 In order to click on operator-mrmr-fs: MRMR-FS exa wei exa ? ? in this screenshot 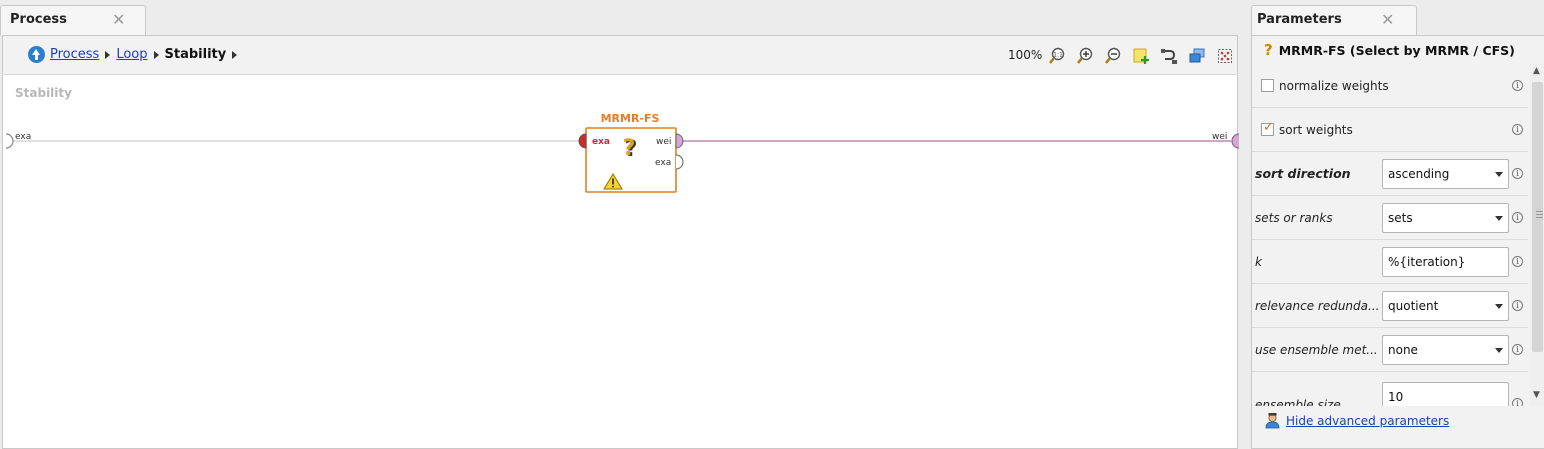, I will do `click(631, 152)`.